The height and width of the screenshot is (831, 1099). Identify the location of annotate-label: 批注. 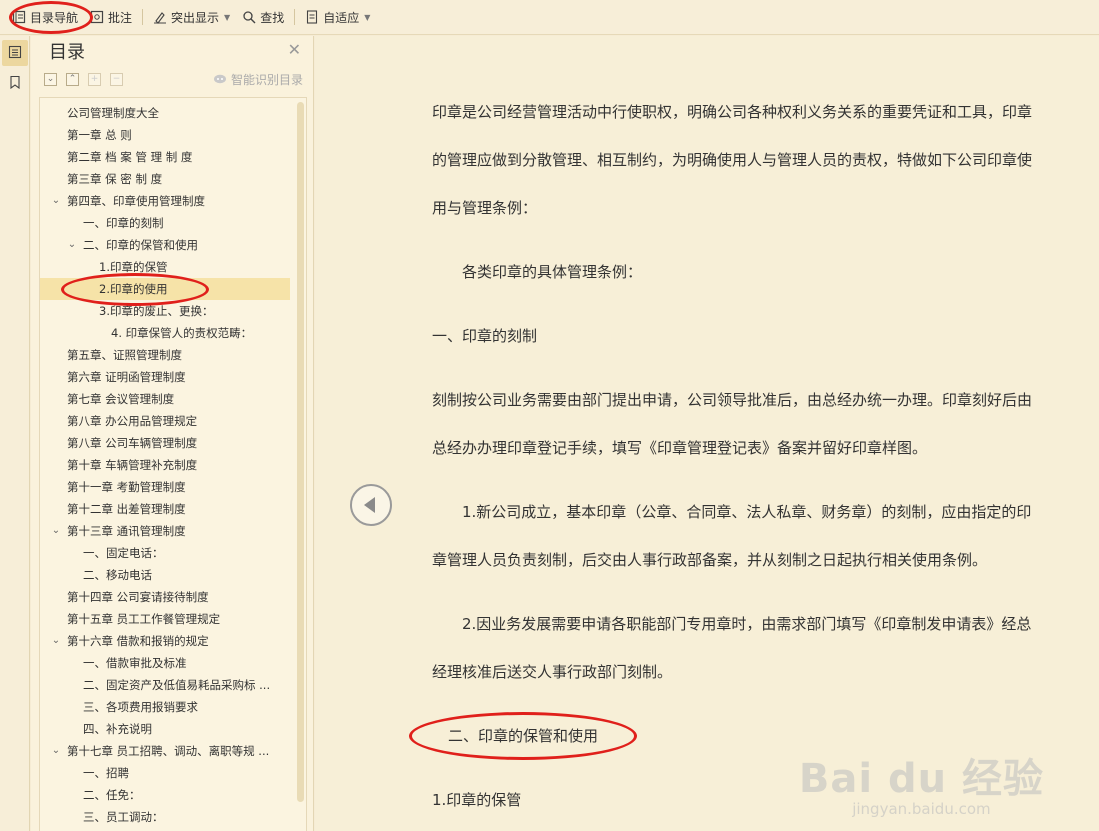
(120, 17).